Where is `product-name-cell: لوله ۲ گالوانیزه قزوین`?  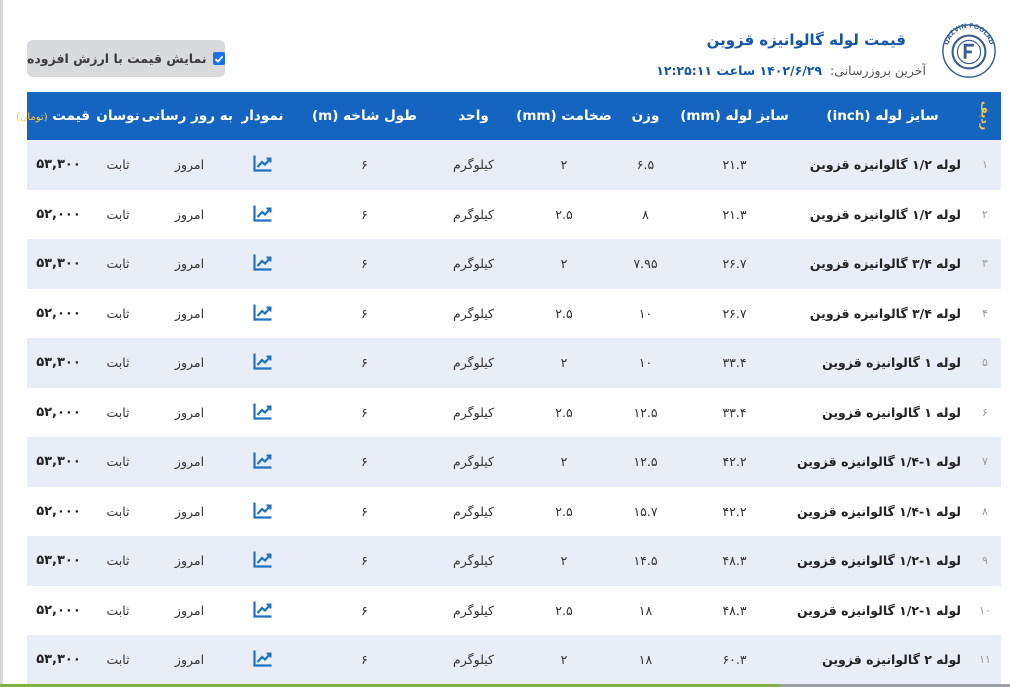
product-name-cell: لوله ۲ گالوانیزه قزوین is located at coordinates (891, 660).